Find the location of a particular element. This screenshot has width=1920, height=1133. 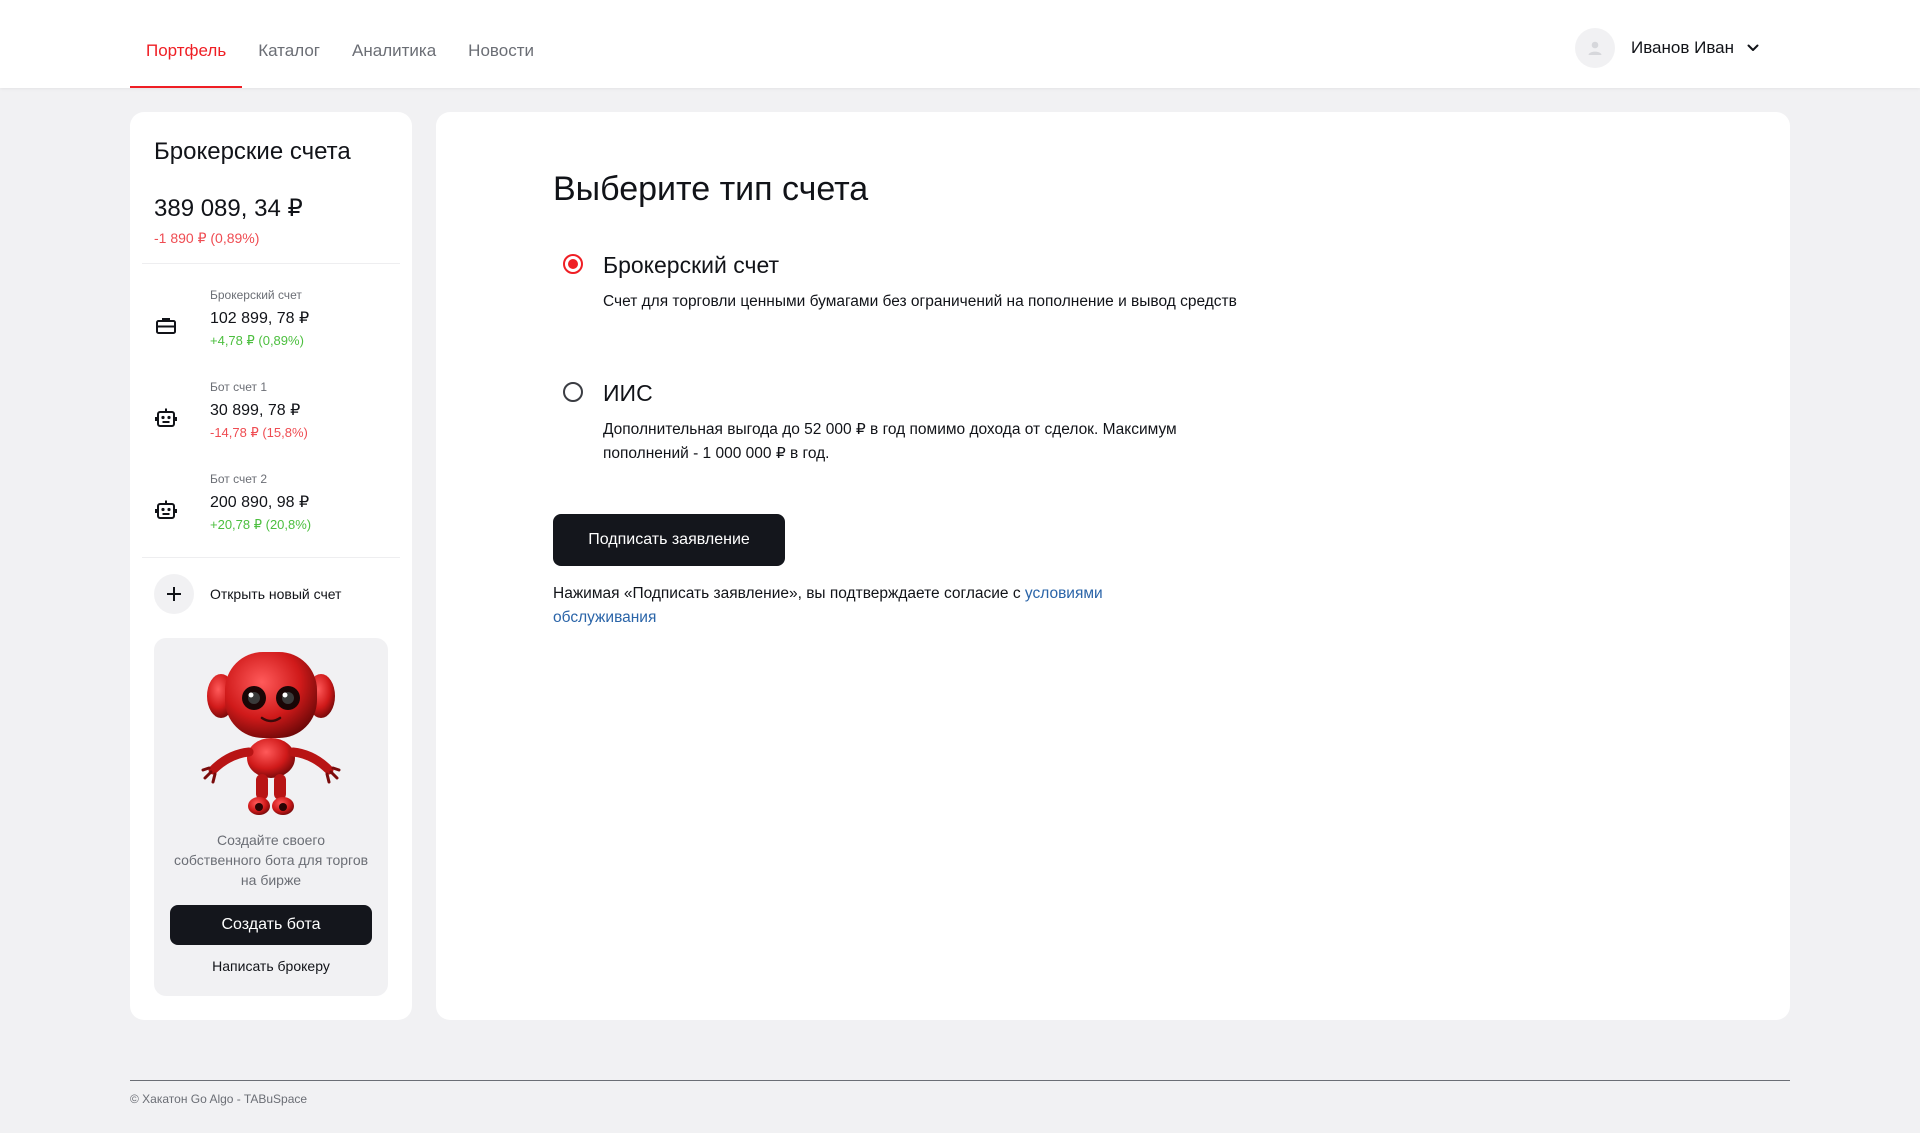

account-label: Бот счет 2 is located at coordinates (239, 479).